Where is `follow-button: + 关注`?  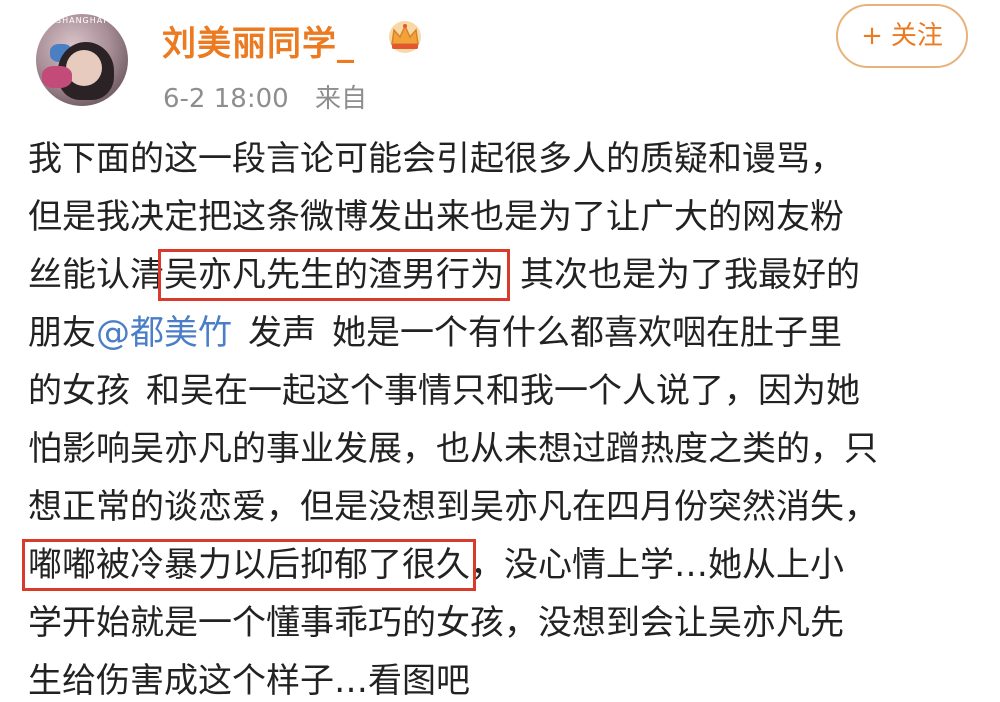 follow-button: + 关注 is located at coordinates (902, 36).